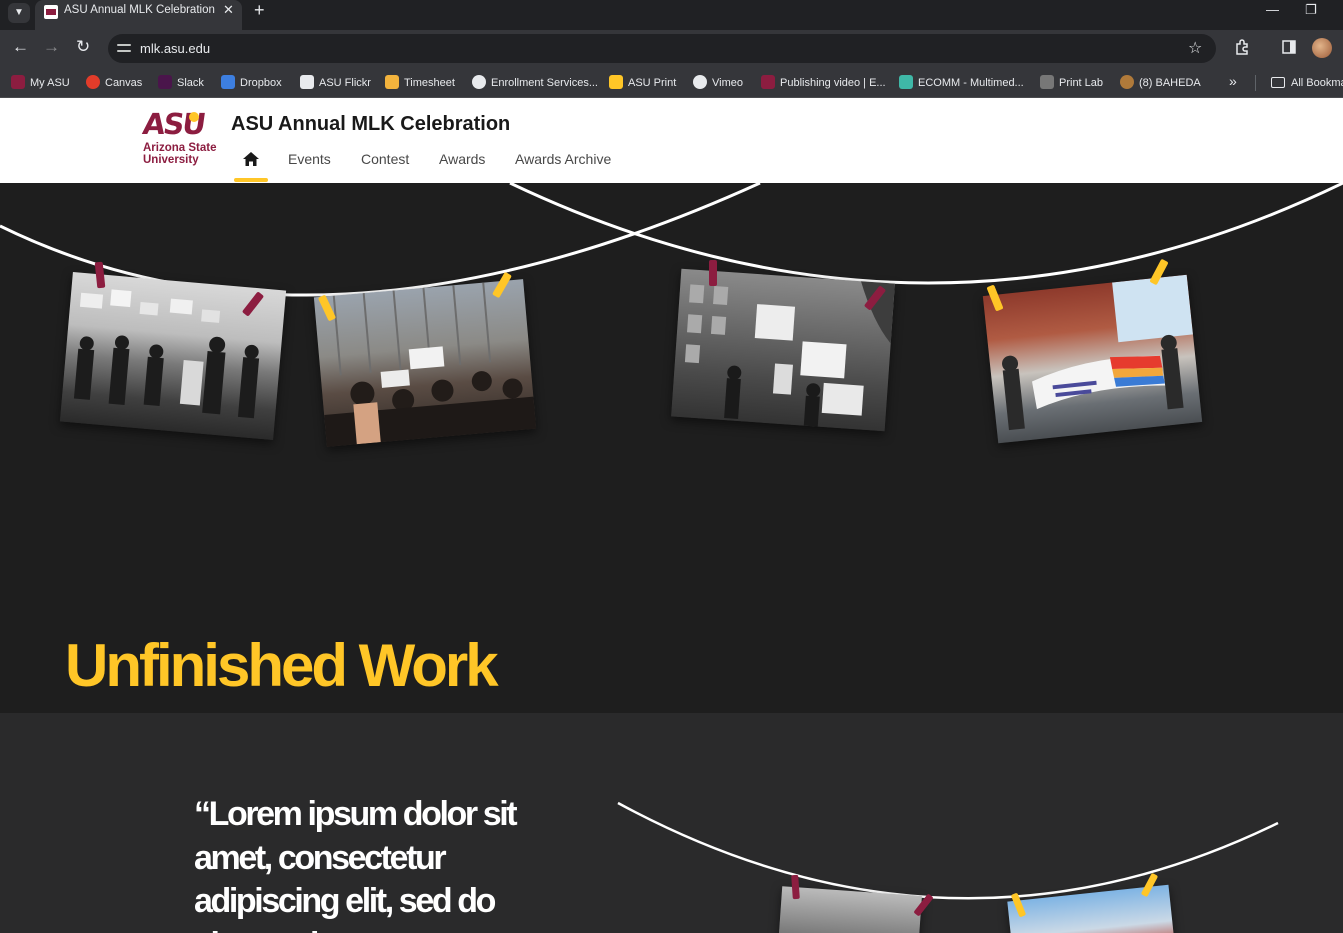 The height and width of the screenshot is (933, 1343). What do you see at coordinates (251, 180) in the screenshot?
I see `active-nav-indicator` at bounding box center [251, 180].